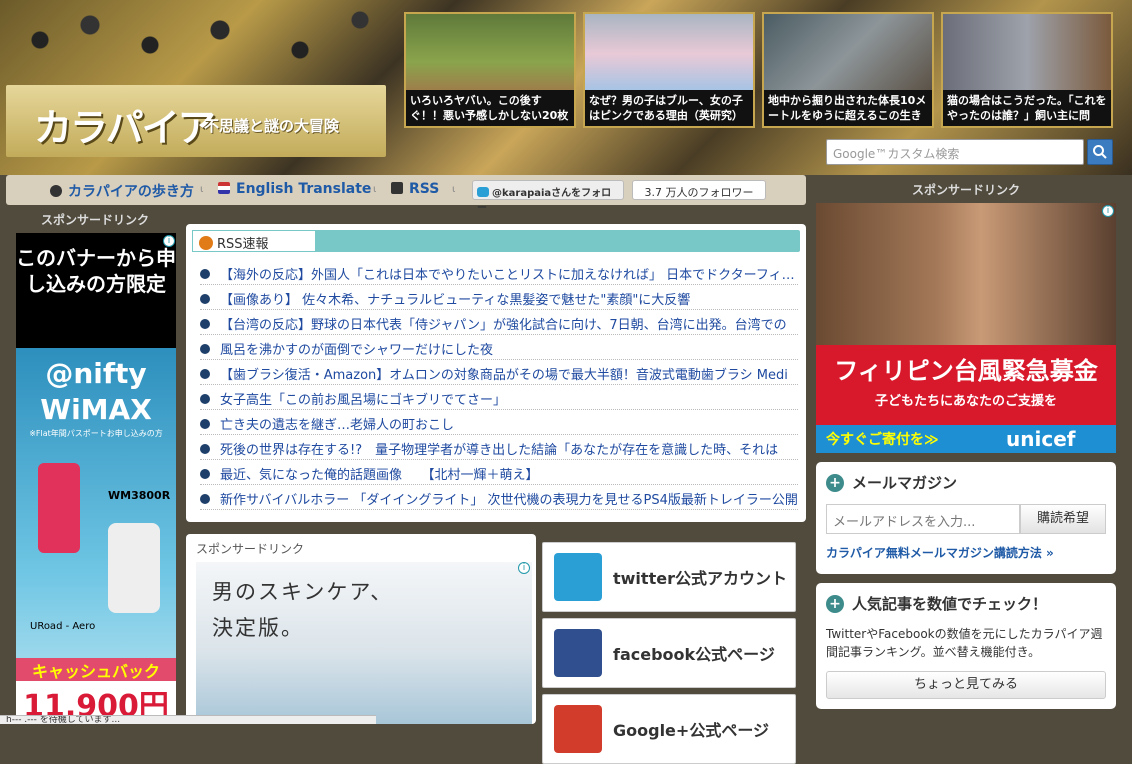 Image resolution: width=1132 pixels, height=764 pixels. I want to click on google-plus-icon, so click(578, 729).